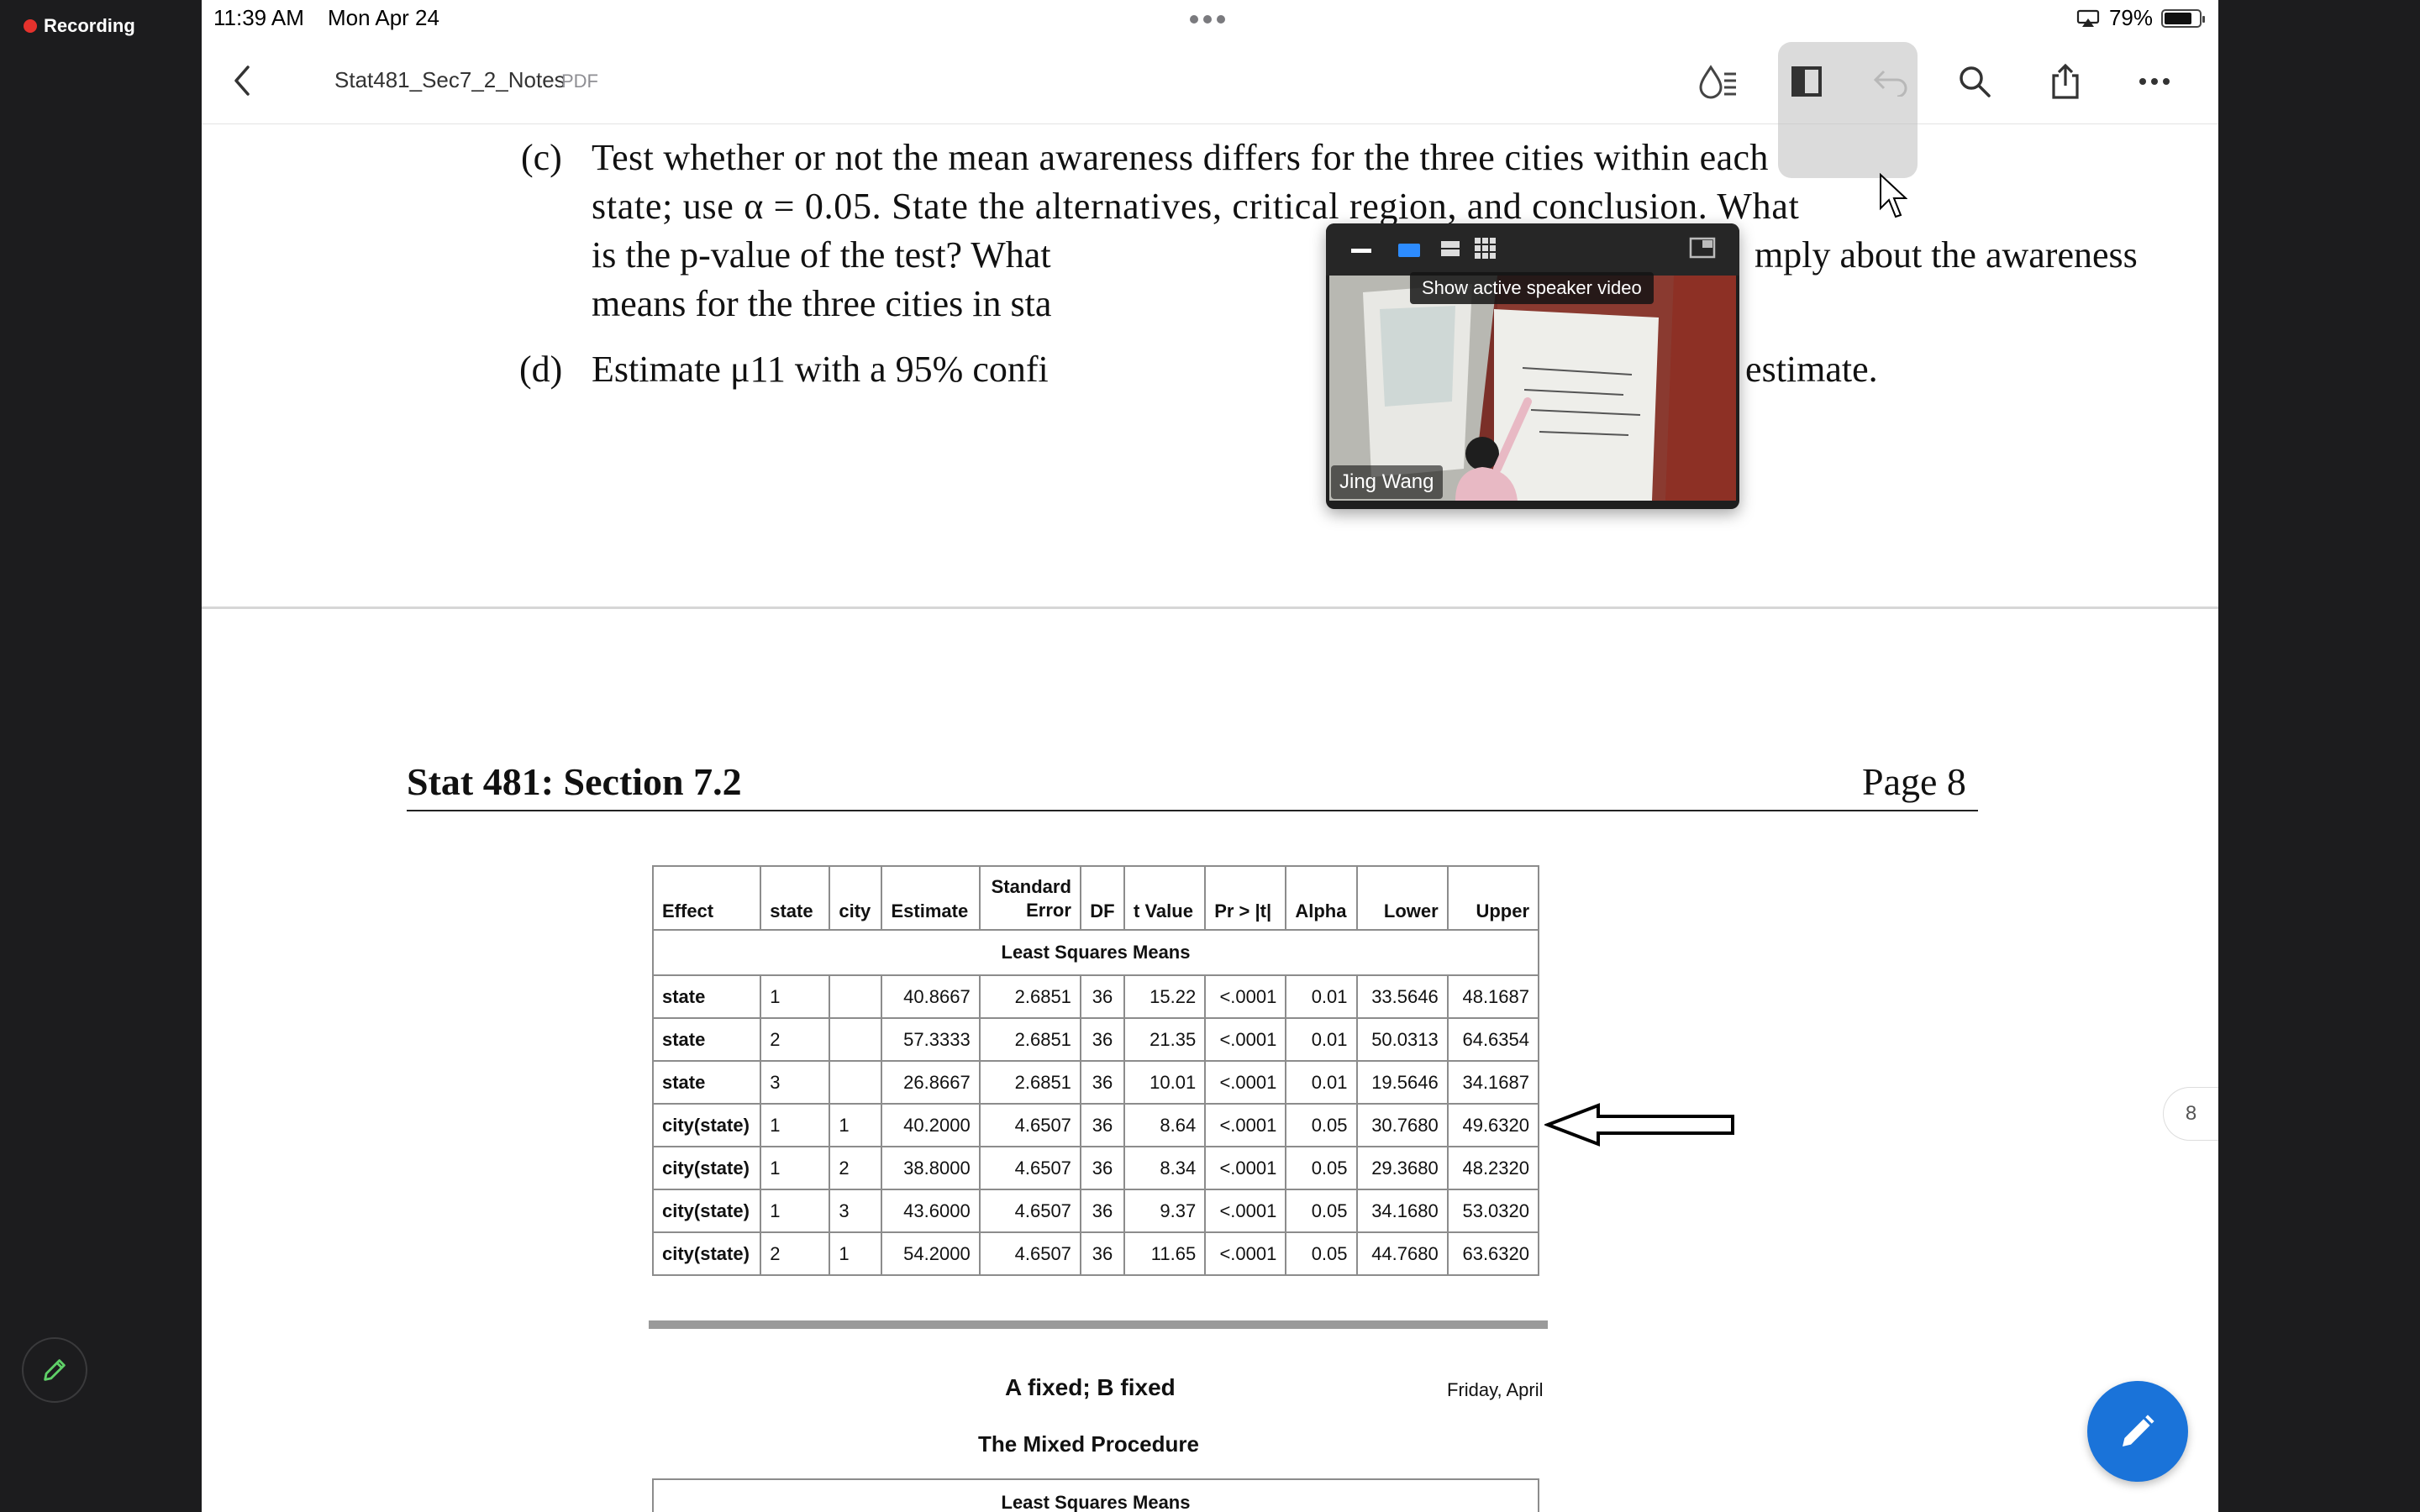 The height and width of the screenshot is (1512, 2420). Describe the element at coordinates (1493, 996) in the screenshot. I see `cell-upper: 48.1687` at that location.